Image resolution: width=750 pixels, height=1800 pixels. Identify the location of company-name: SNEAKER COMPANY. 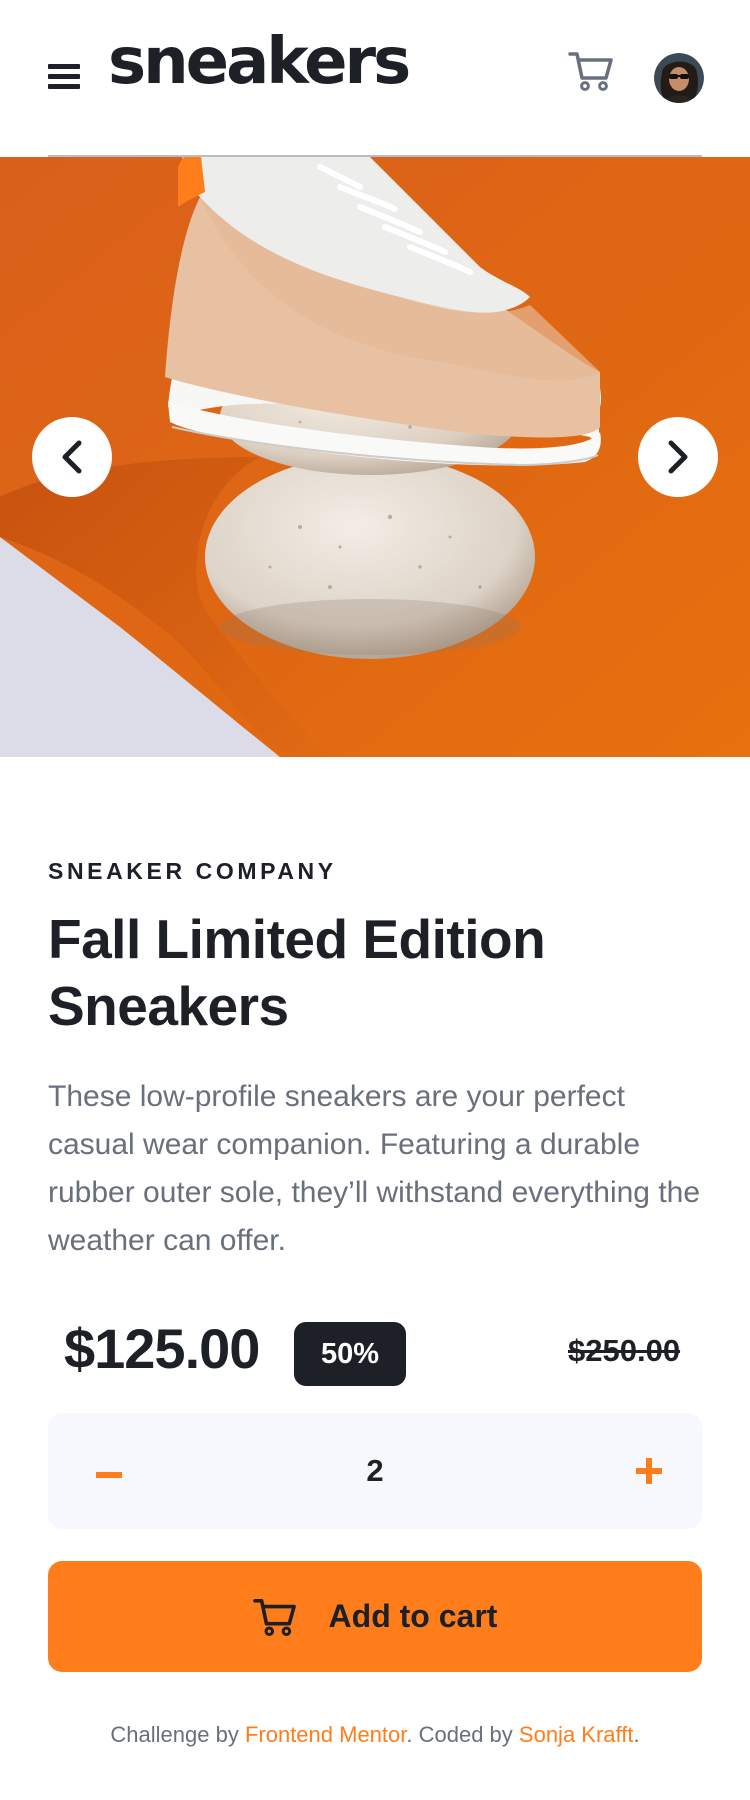
(192, 871).